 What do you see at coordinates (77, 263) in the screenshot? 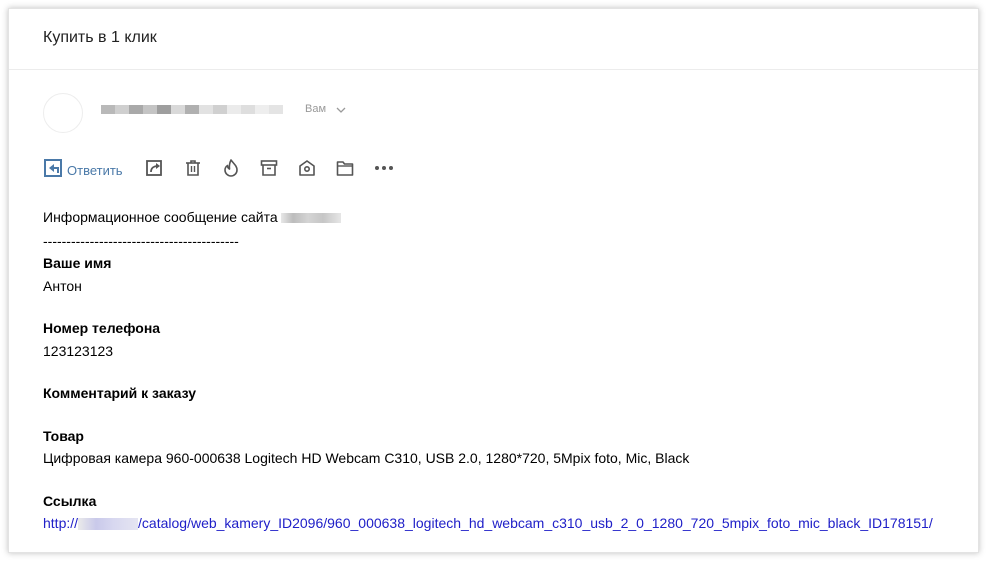
I see `field-label-name: Ваше имя` at bounding box center [77, 263].